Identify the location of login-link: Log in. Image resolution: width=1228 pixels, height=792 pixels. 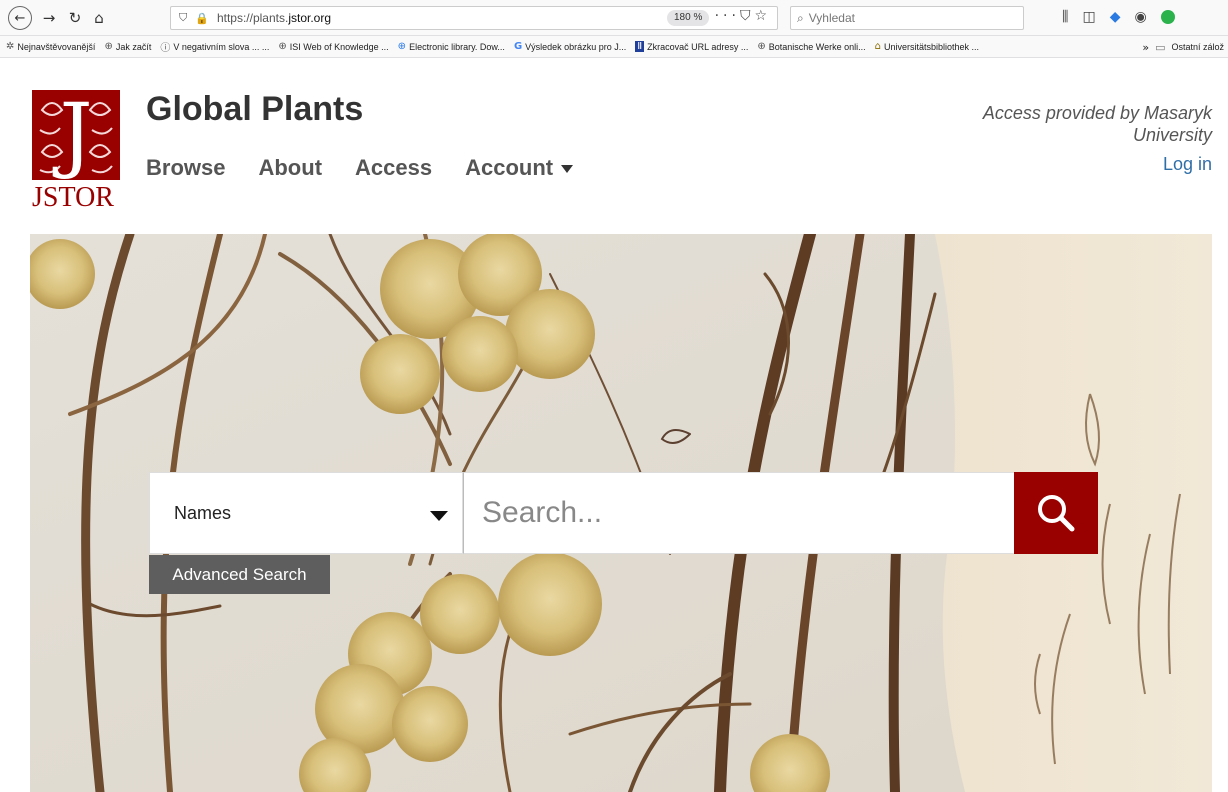
(1187, 164).